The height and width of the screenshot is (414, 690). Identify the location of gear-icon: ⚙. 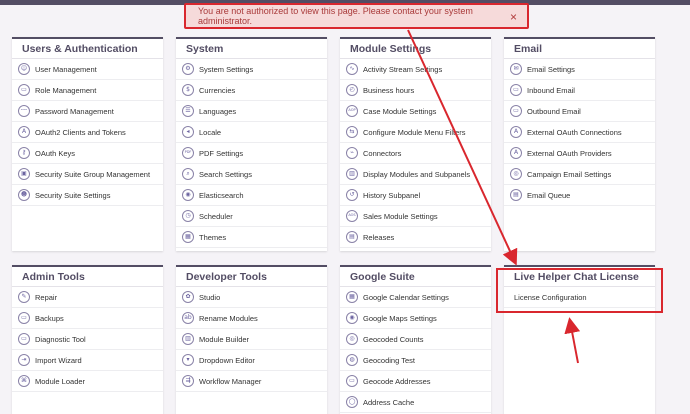
(188, 69).